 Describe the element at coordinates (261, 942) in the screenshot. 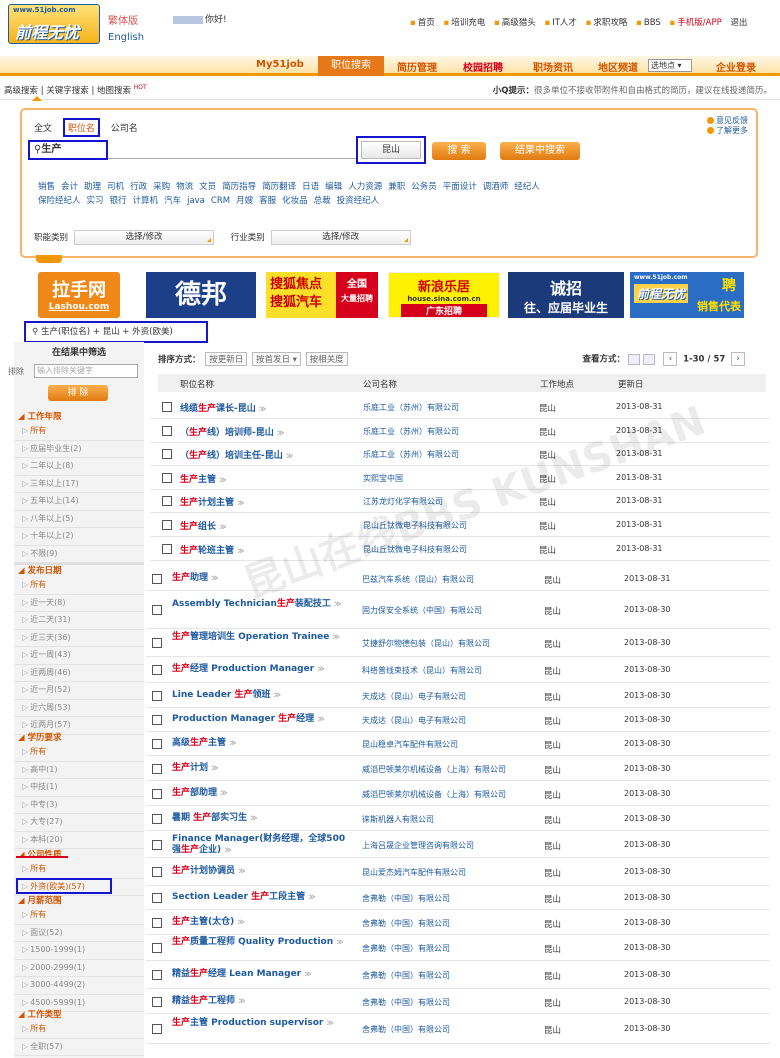

I see `job-title-link: 生产质量工程师 Quality Production ≫` at that location.